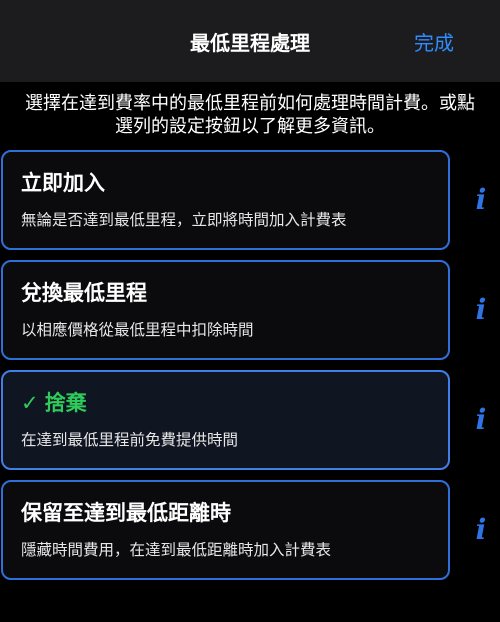  Describe the element at coordinates (176, 550) in the screenshot. I see `option-description: 隱藏時間費用，在達到最低距離時加入計費表` at that location.